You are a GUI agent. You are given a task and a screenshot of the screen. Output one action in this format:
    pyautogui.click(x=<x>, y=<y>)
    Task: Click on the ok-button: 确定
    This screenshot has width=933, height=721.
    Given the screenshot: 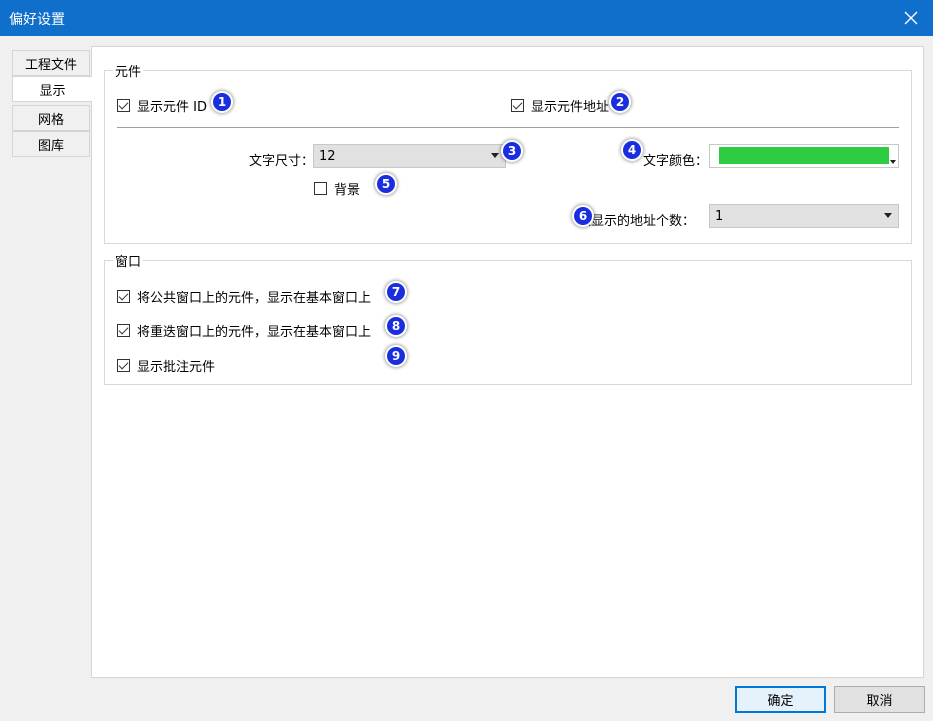 What is the action you would take?
    pyautogui.click(x=780, y=699)
    